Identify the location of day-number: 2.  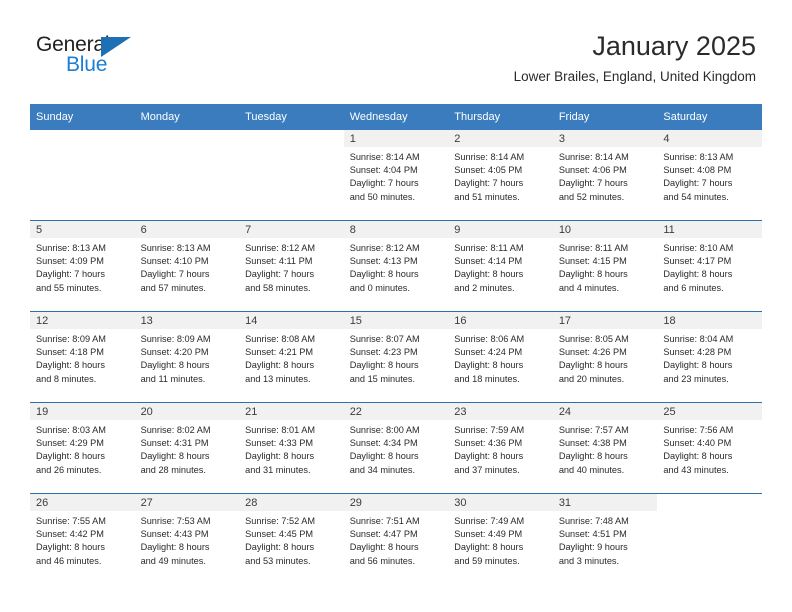
(500, 138).